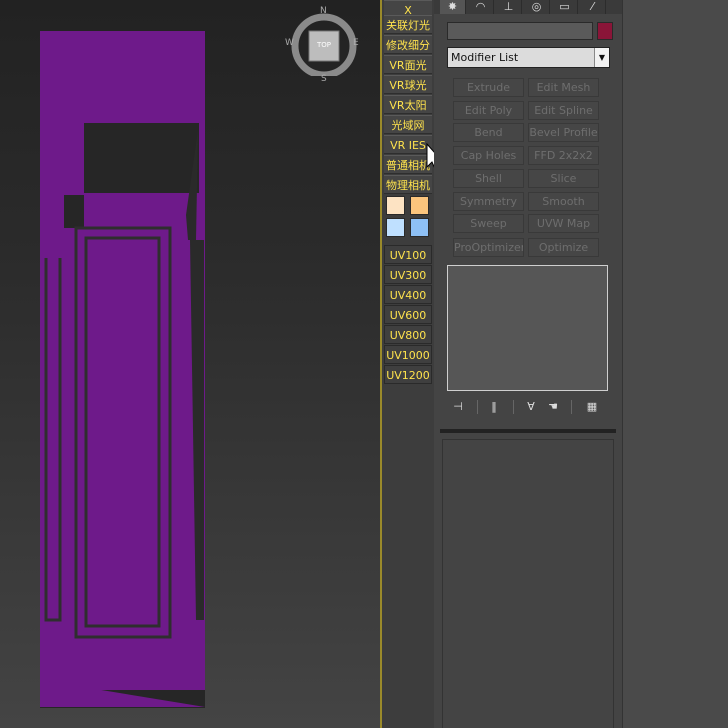 The height and width of the screenshot is (728, 728). What do you see at coordinates (289, 43) in the screenshot?
I see `compass-west: W` at bounding box center [289, 43].